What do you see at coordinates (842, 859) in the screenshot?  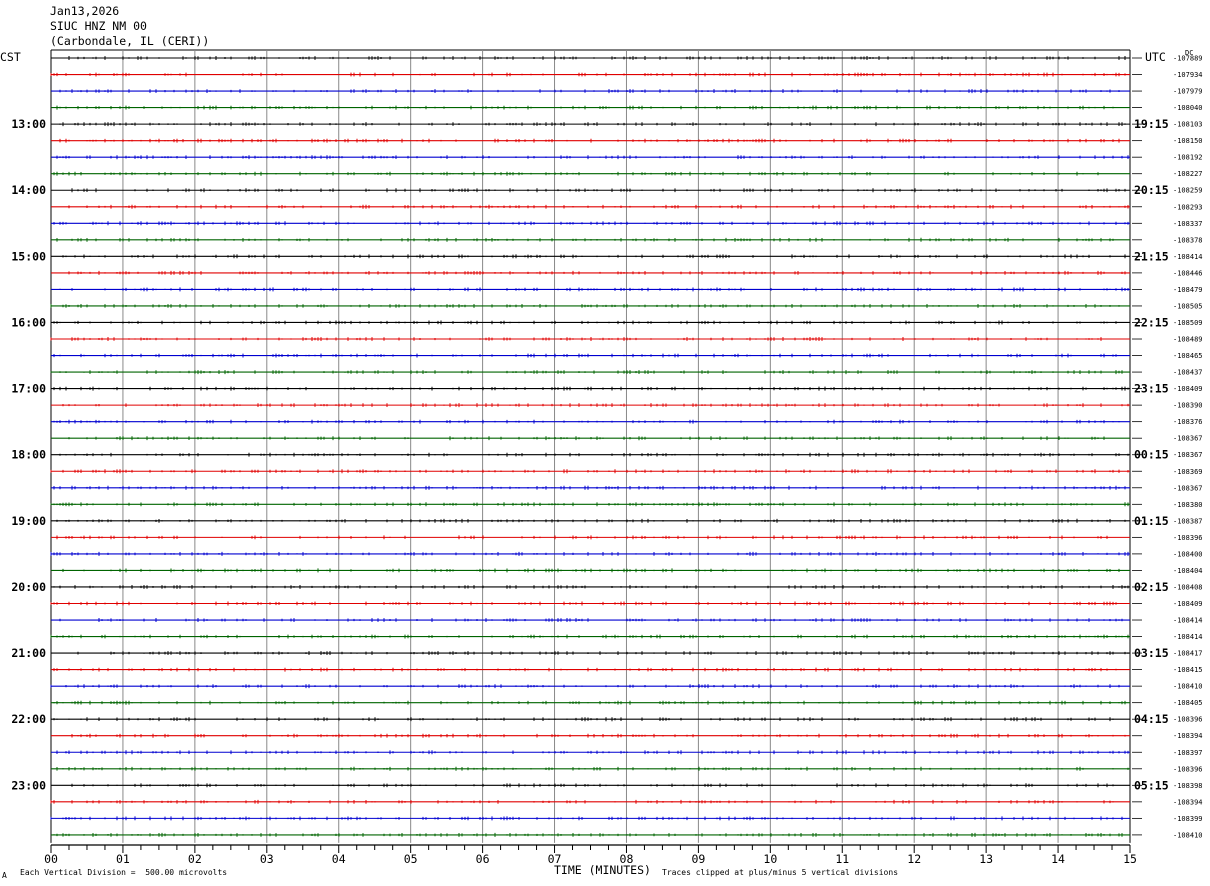 I see `x-tick-label: 11` at bounding box center [842, 859].